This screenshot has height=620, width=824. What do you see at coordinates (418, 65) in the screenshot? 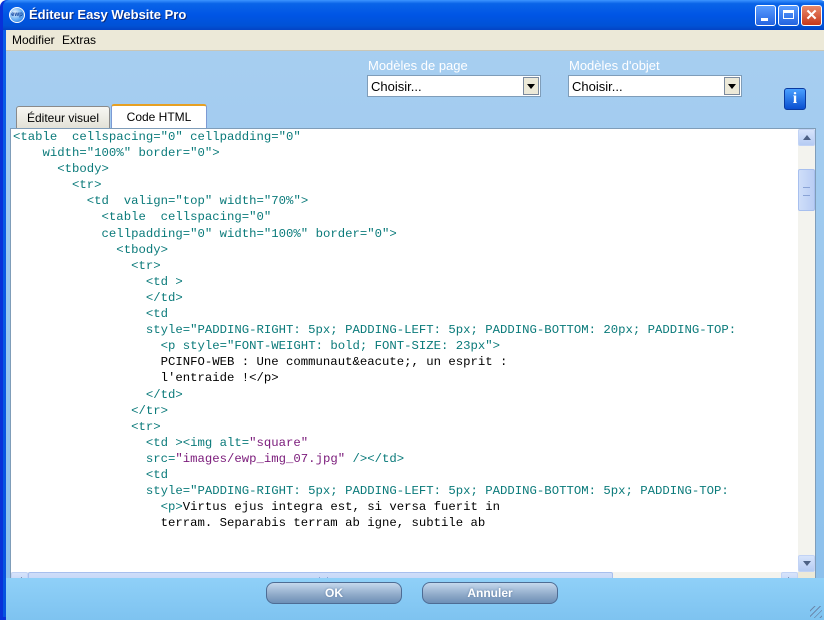
I see `page-templates-label: Modèles de page` at bounding box center [418, 65].